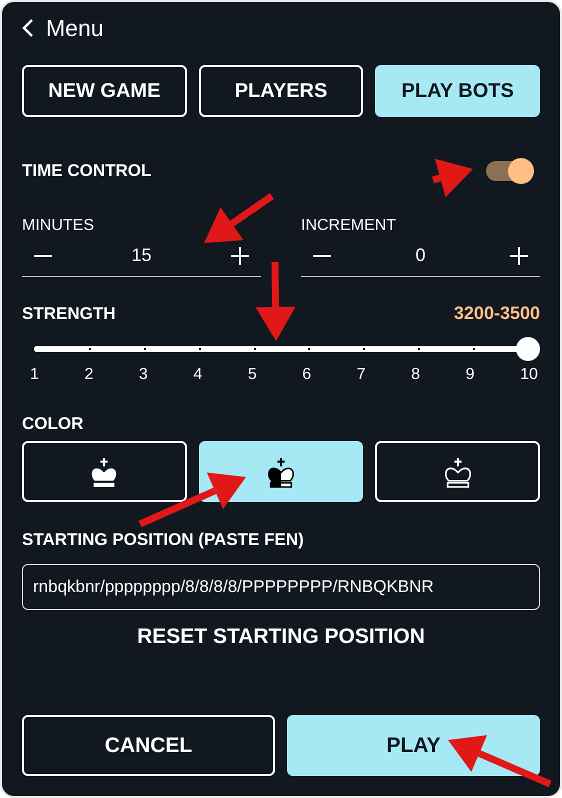 The image size is (562, 798). I want to click on mode-tab: NEW GAME, so click(104, 91).